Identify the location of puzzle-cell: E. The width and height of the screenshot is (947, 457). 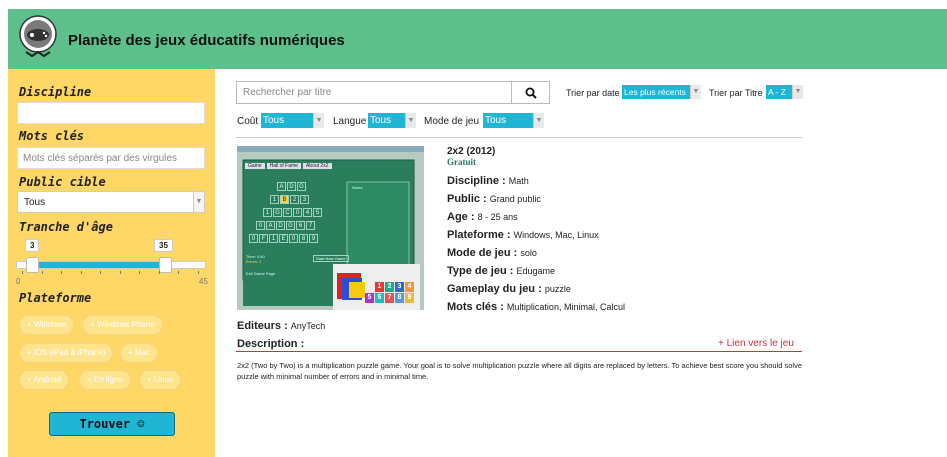
(283, 238).